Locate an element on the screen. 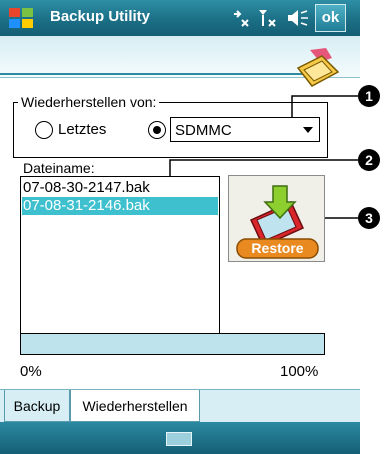 This screenshot has width=389, height=454. bottom-bar is located at coordinates (180, 438).